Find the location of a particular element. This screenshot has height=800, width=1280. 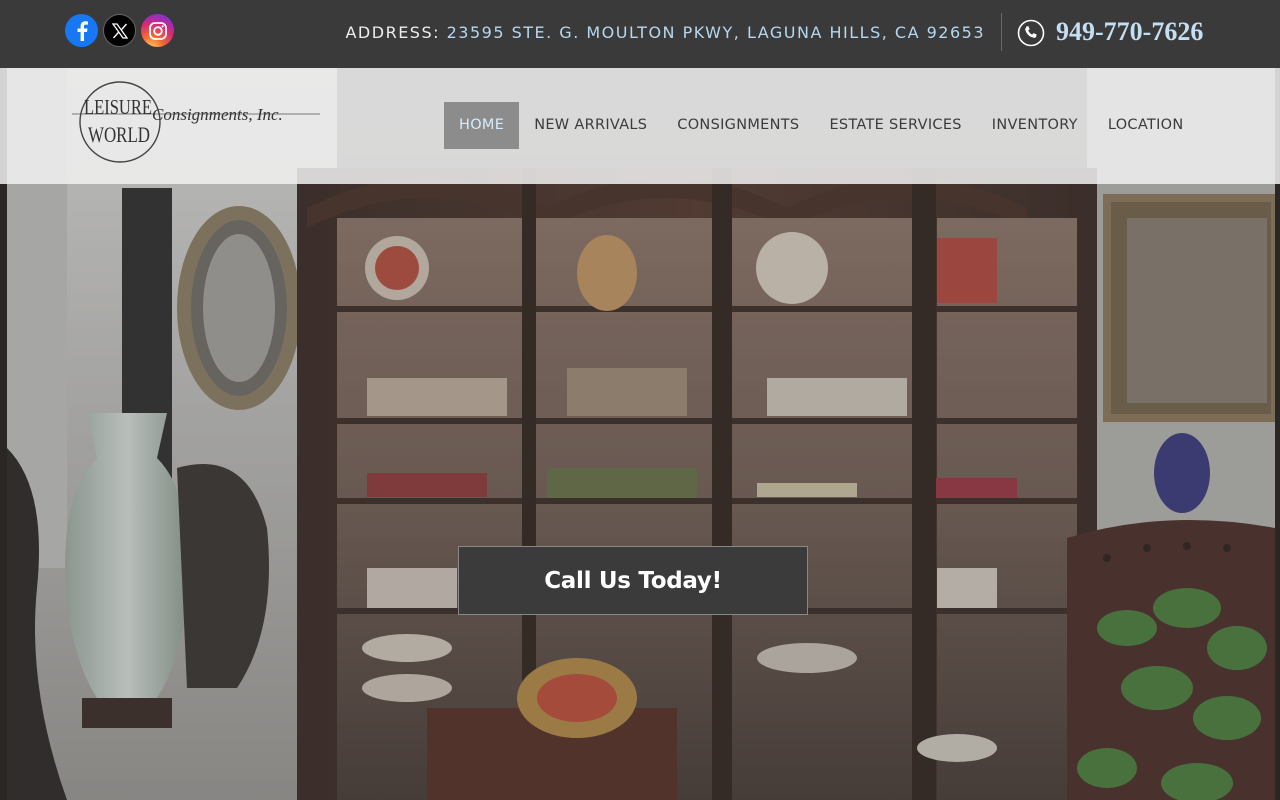

nav-location: LOCATION is located at coordinates (1146, 125).